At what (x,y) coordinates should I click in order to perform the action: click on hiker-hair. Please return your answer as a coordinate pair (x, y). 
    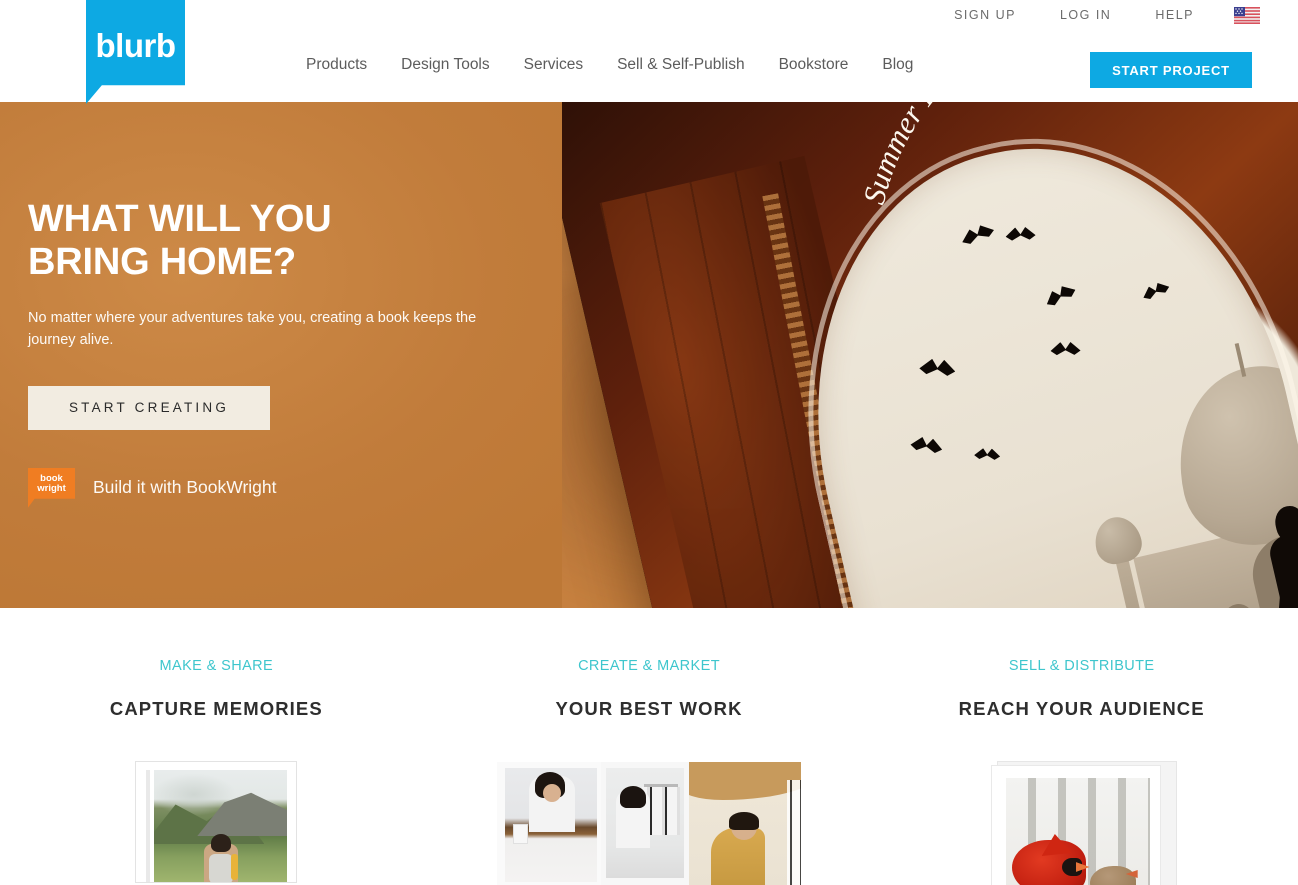
    Looking at the image, I should click on (220, 843).